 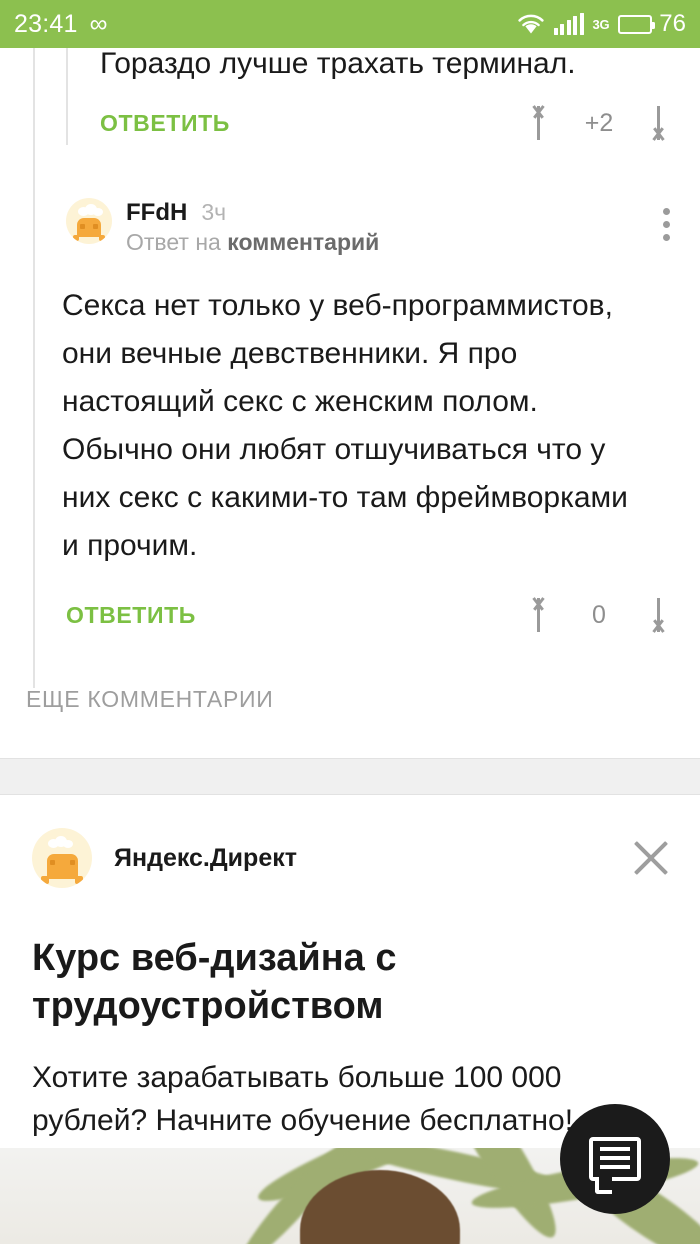 I want to click on comment-actions-cut: ОТВЕТИТЬ +2, so click(x=400, y=123).